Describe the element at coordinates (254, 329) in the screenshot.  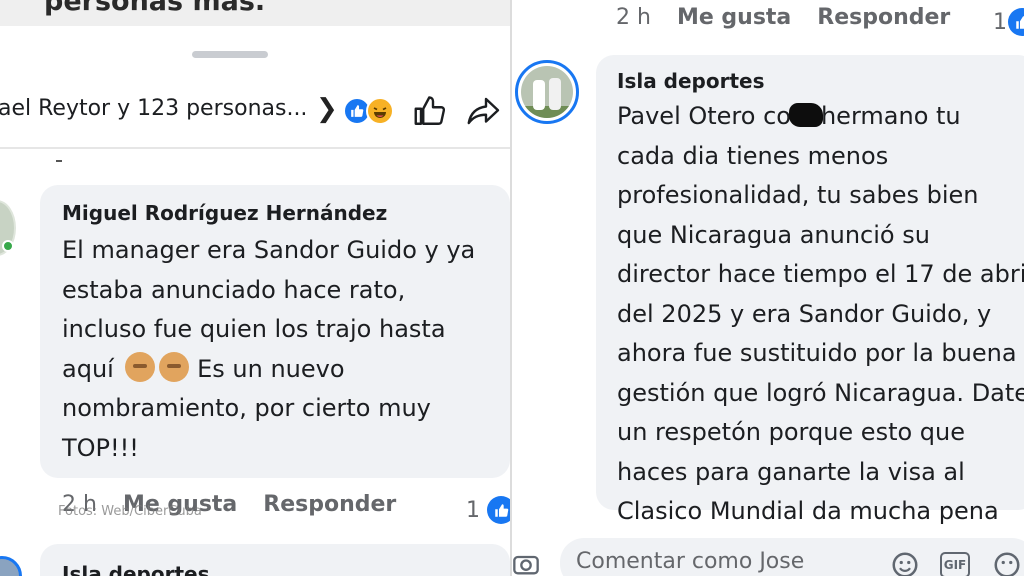
I see `comment-line: incluso fue quien los trajo hasta` at that location.